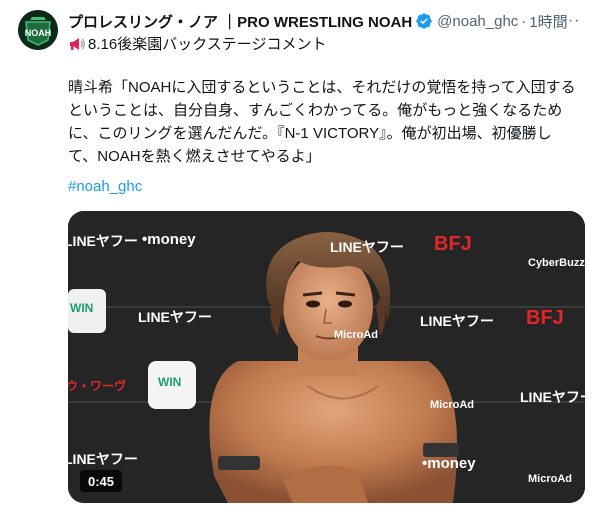  What do you see at coordinates (240, 21) in the screenshot?
I see `display-name: プロレスリング・ノア ｜PRO WRESTLING NOAH` at bounding box center [240, 21].